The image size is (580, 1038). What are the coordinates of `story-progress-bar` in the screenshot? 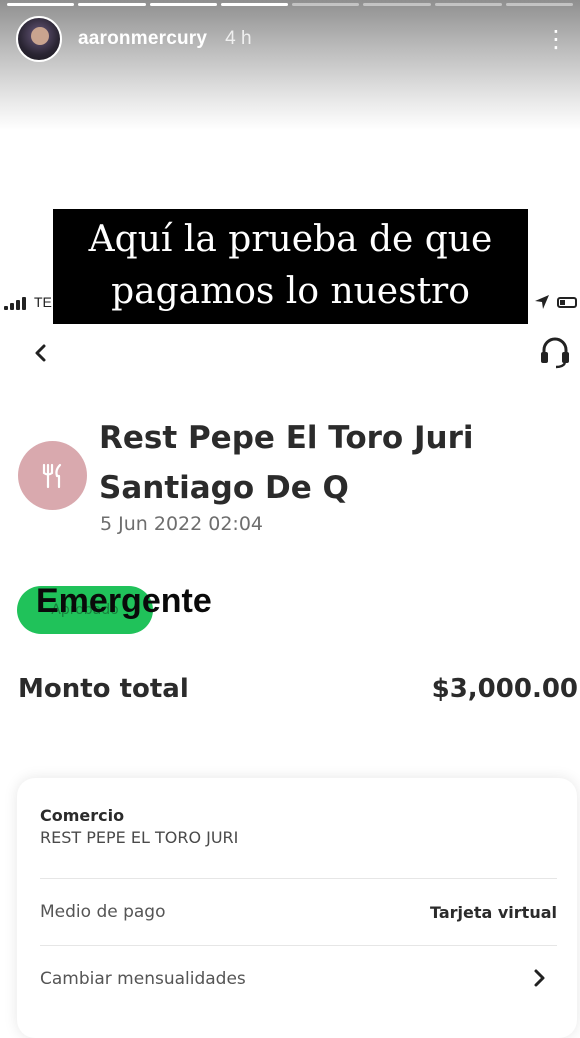 It's located at (290, 4).